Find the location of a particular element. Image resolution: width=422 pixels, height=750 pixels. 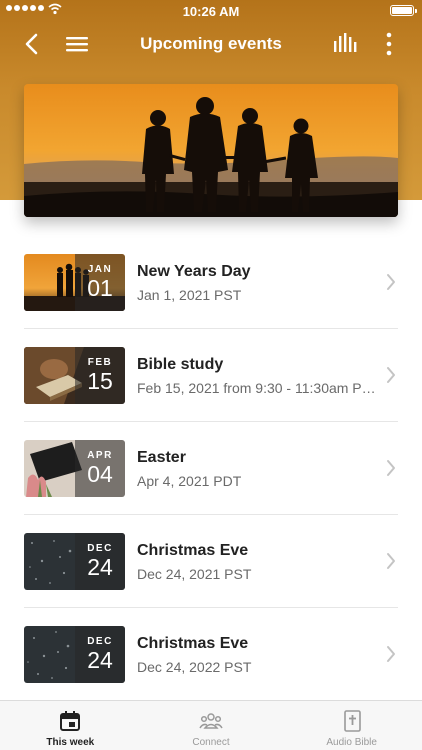

event-title: Easter is located at coordinates (161, 457).